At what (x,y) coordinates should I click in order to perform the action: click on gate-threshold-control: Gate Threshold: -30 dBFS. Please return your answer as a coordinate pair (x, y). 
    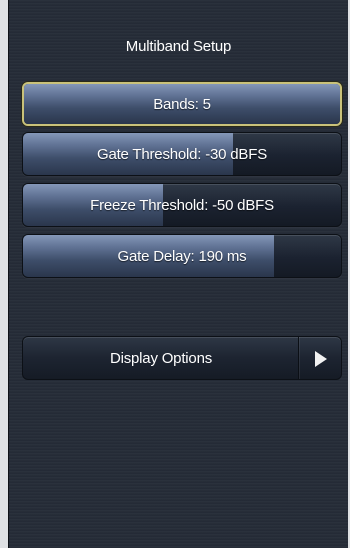
    Looking at the image, I should click on (182, 154).